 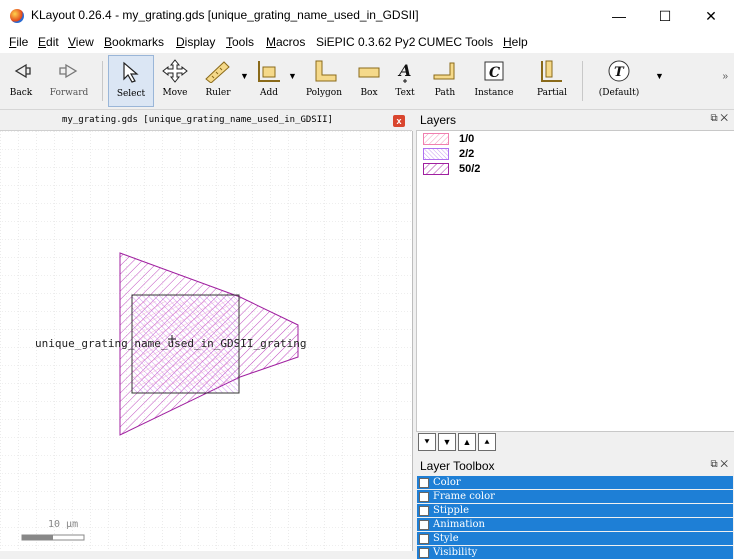 I want to click on default-t-icon: T, so click(x=619, y=71).